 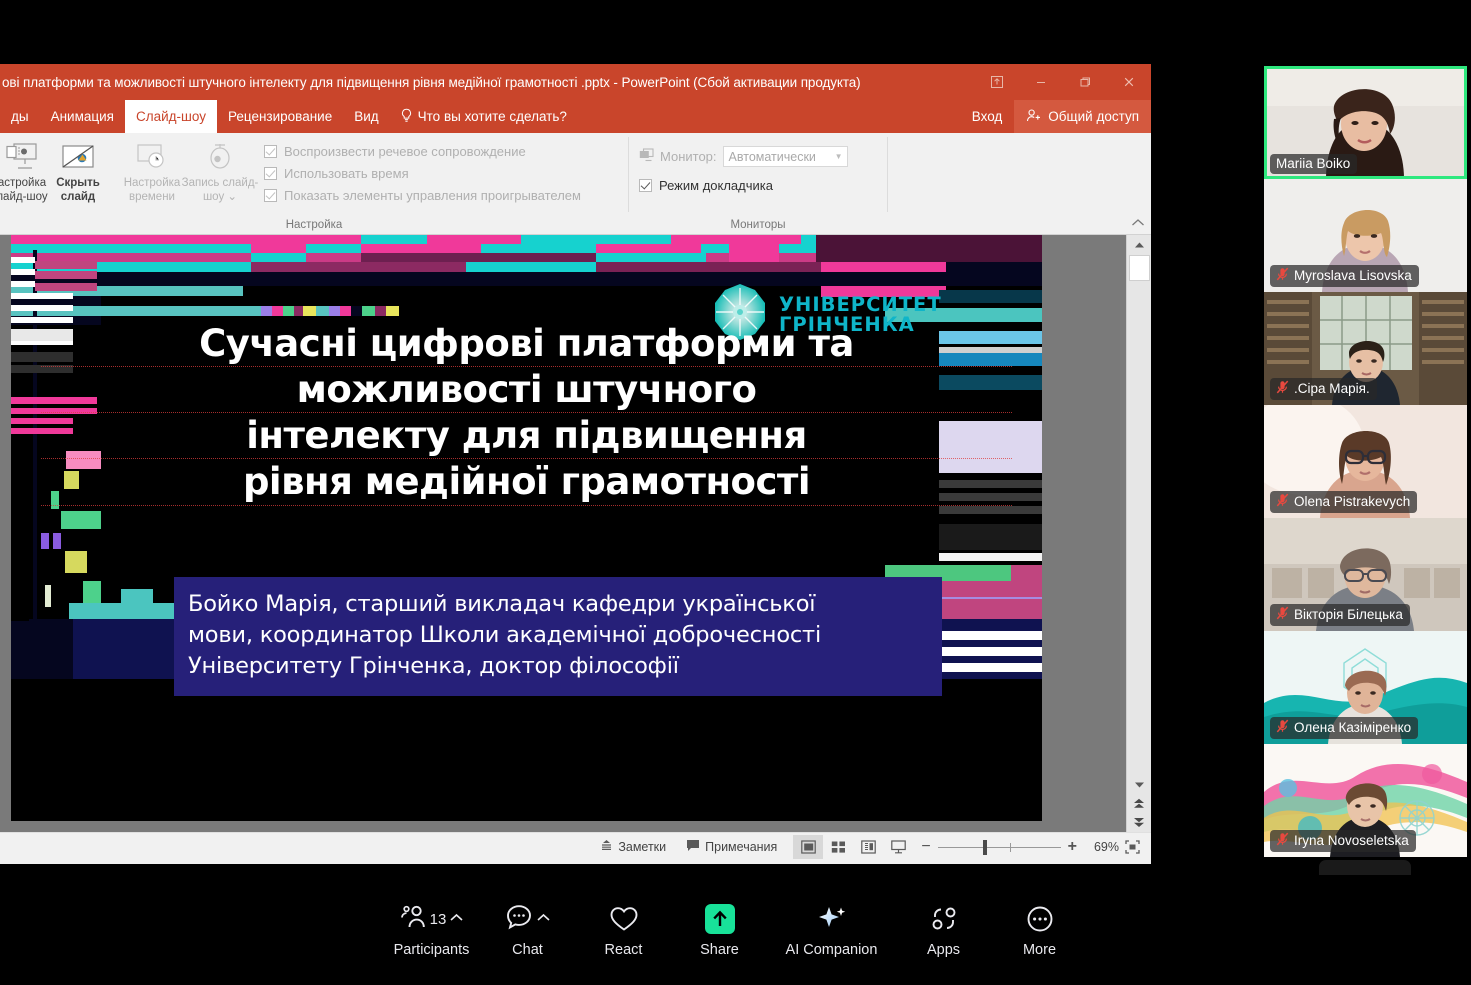 I want to click on participant-name: Олена Казіміренко, so click(x=1353, y=727).